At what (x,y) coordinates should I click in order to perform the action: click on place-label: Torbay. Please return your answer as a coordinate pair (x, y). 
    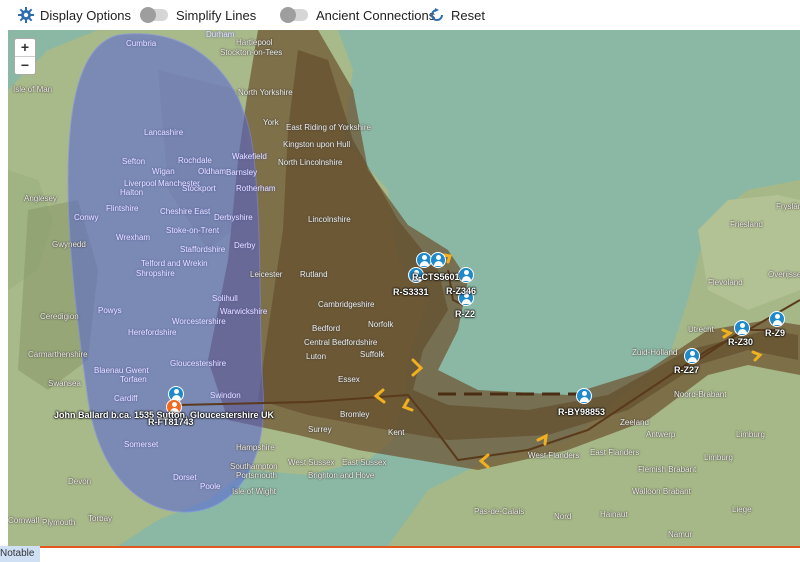
    Looking at the image, I should click on (100, 518).